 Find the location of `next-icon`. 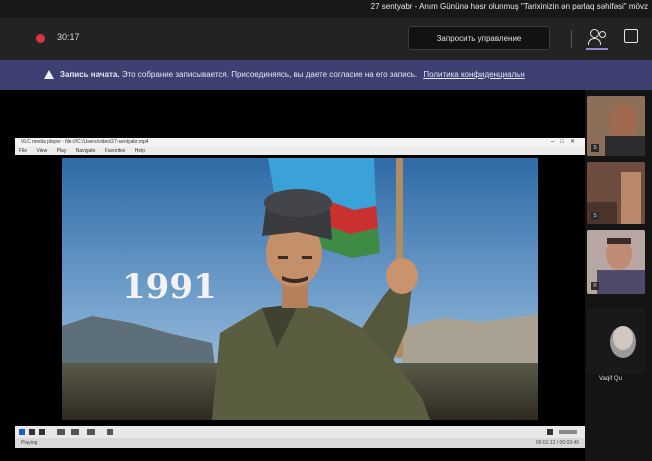

next-icon is located at coordinates (91, 432).